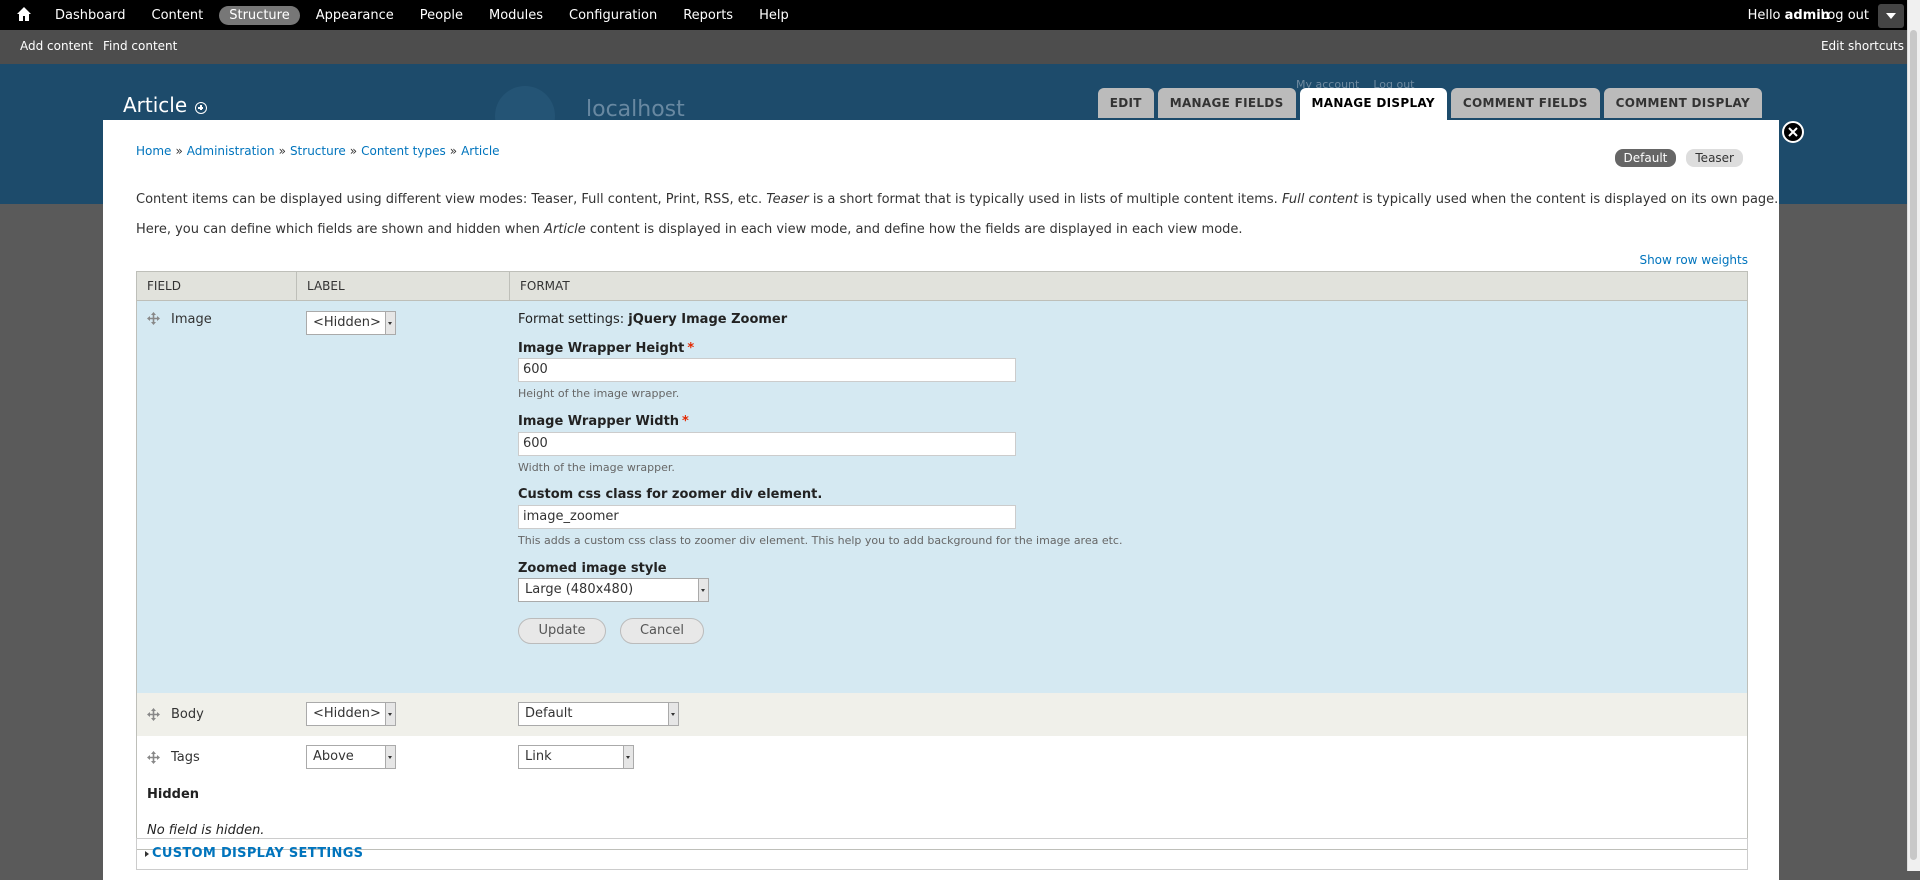  I want to click on css-class-input: image_zoomer, so click(767, 517).